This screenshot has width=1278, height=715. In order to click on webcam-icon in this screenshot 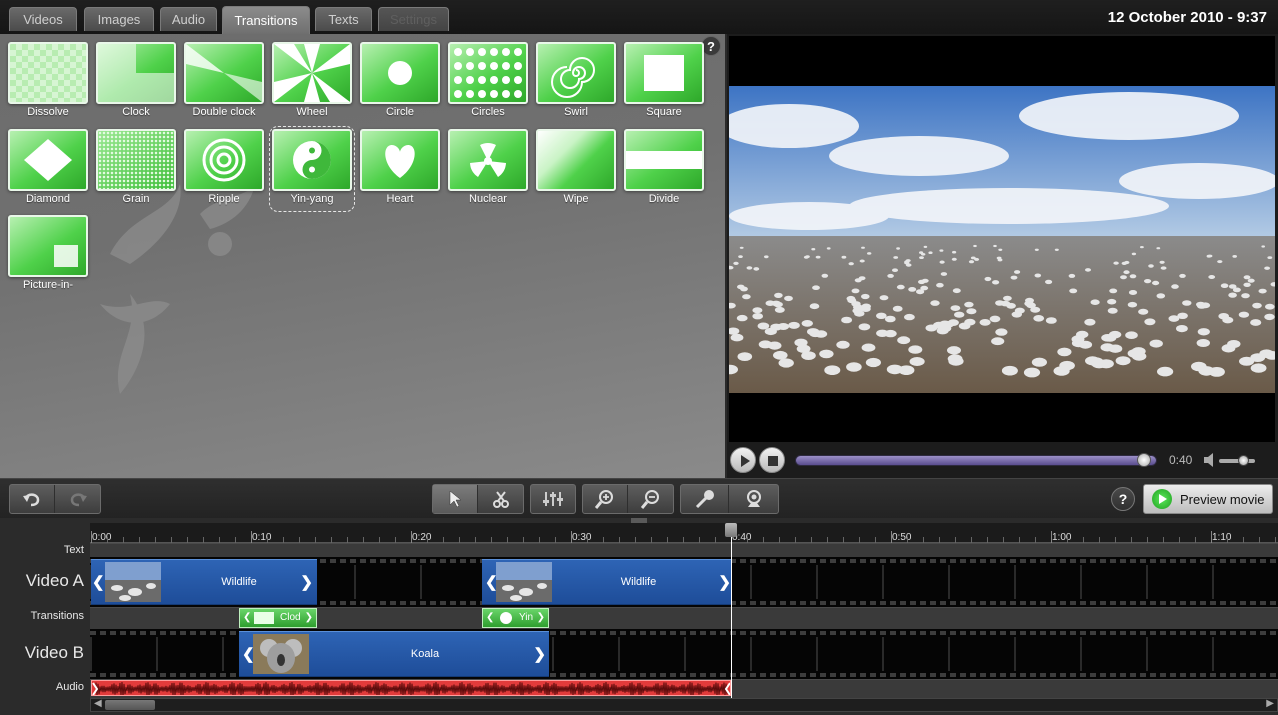, I will do `click(753, 498)`.